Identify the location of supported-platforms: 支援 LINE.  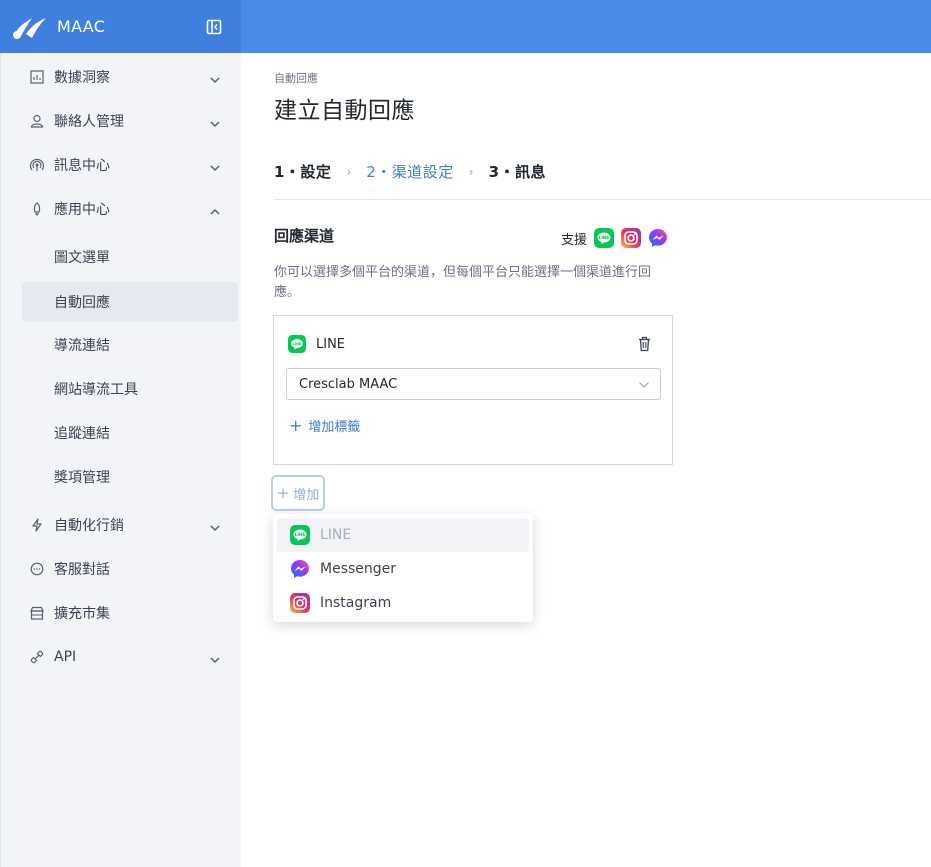
(614, 238).